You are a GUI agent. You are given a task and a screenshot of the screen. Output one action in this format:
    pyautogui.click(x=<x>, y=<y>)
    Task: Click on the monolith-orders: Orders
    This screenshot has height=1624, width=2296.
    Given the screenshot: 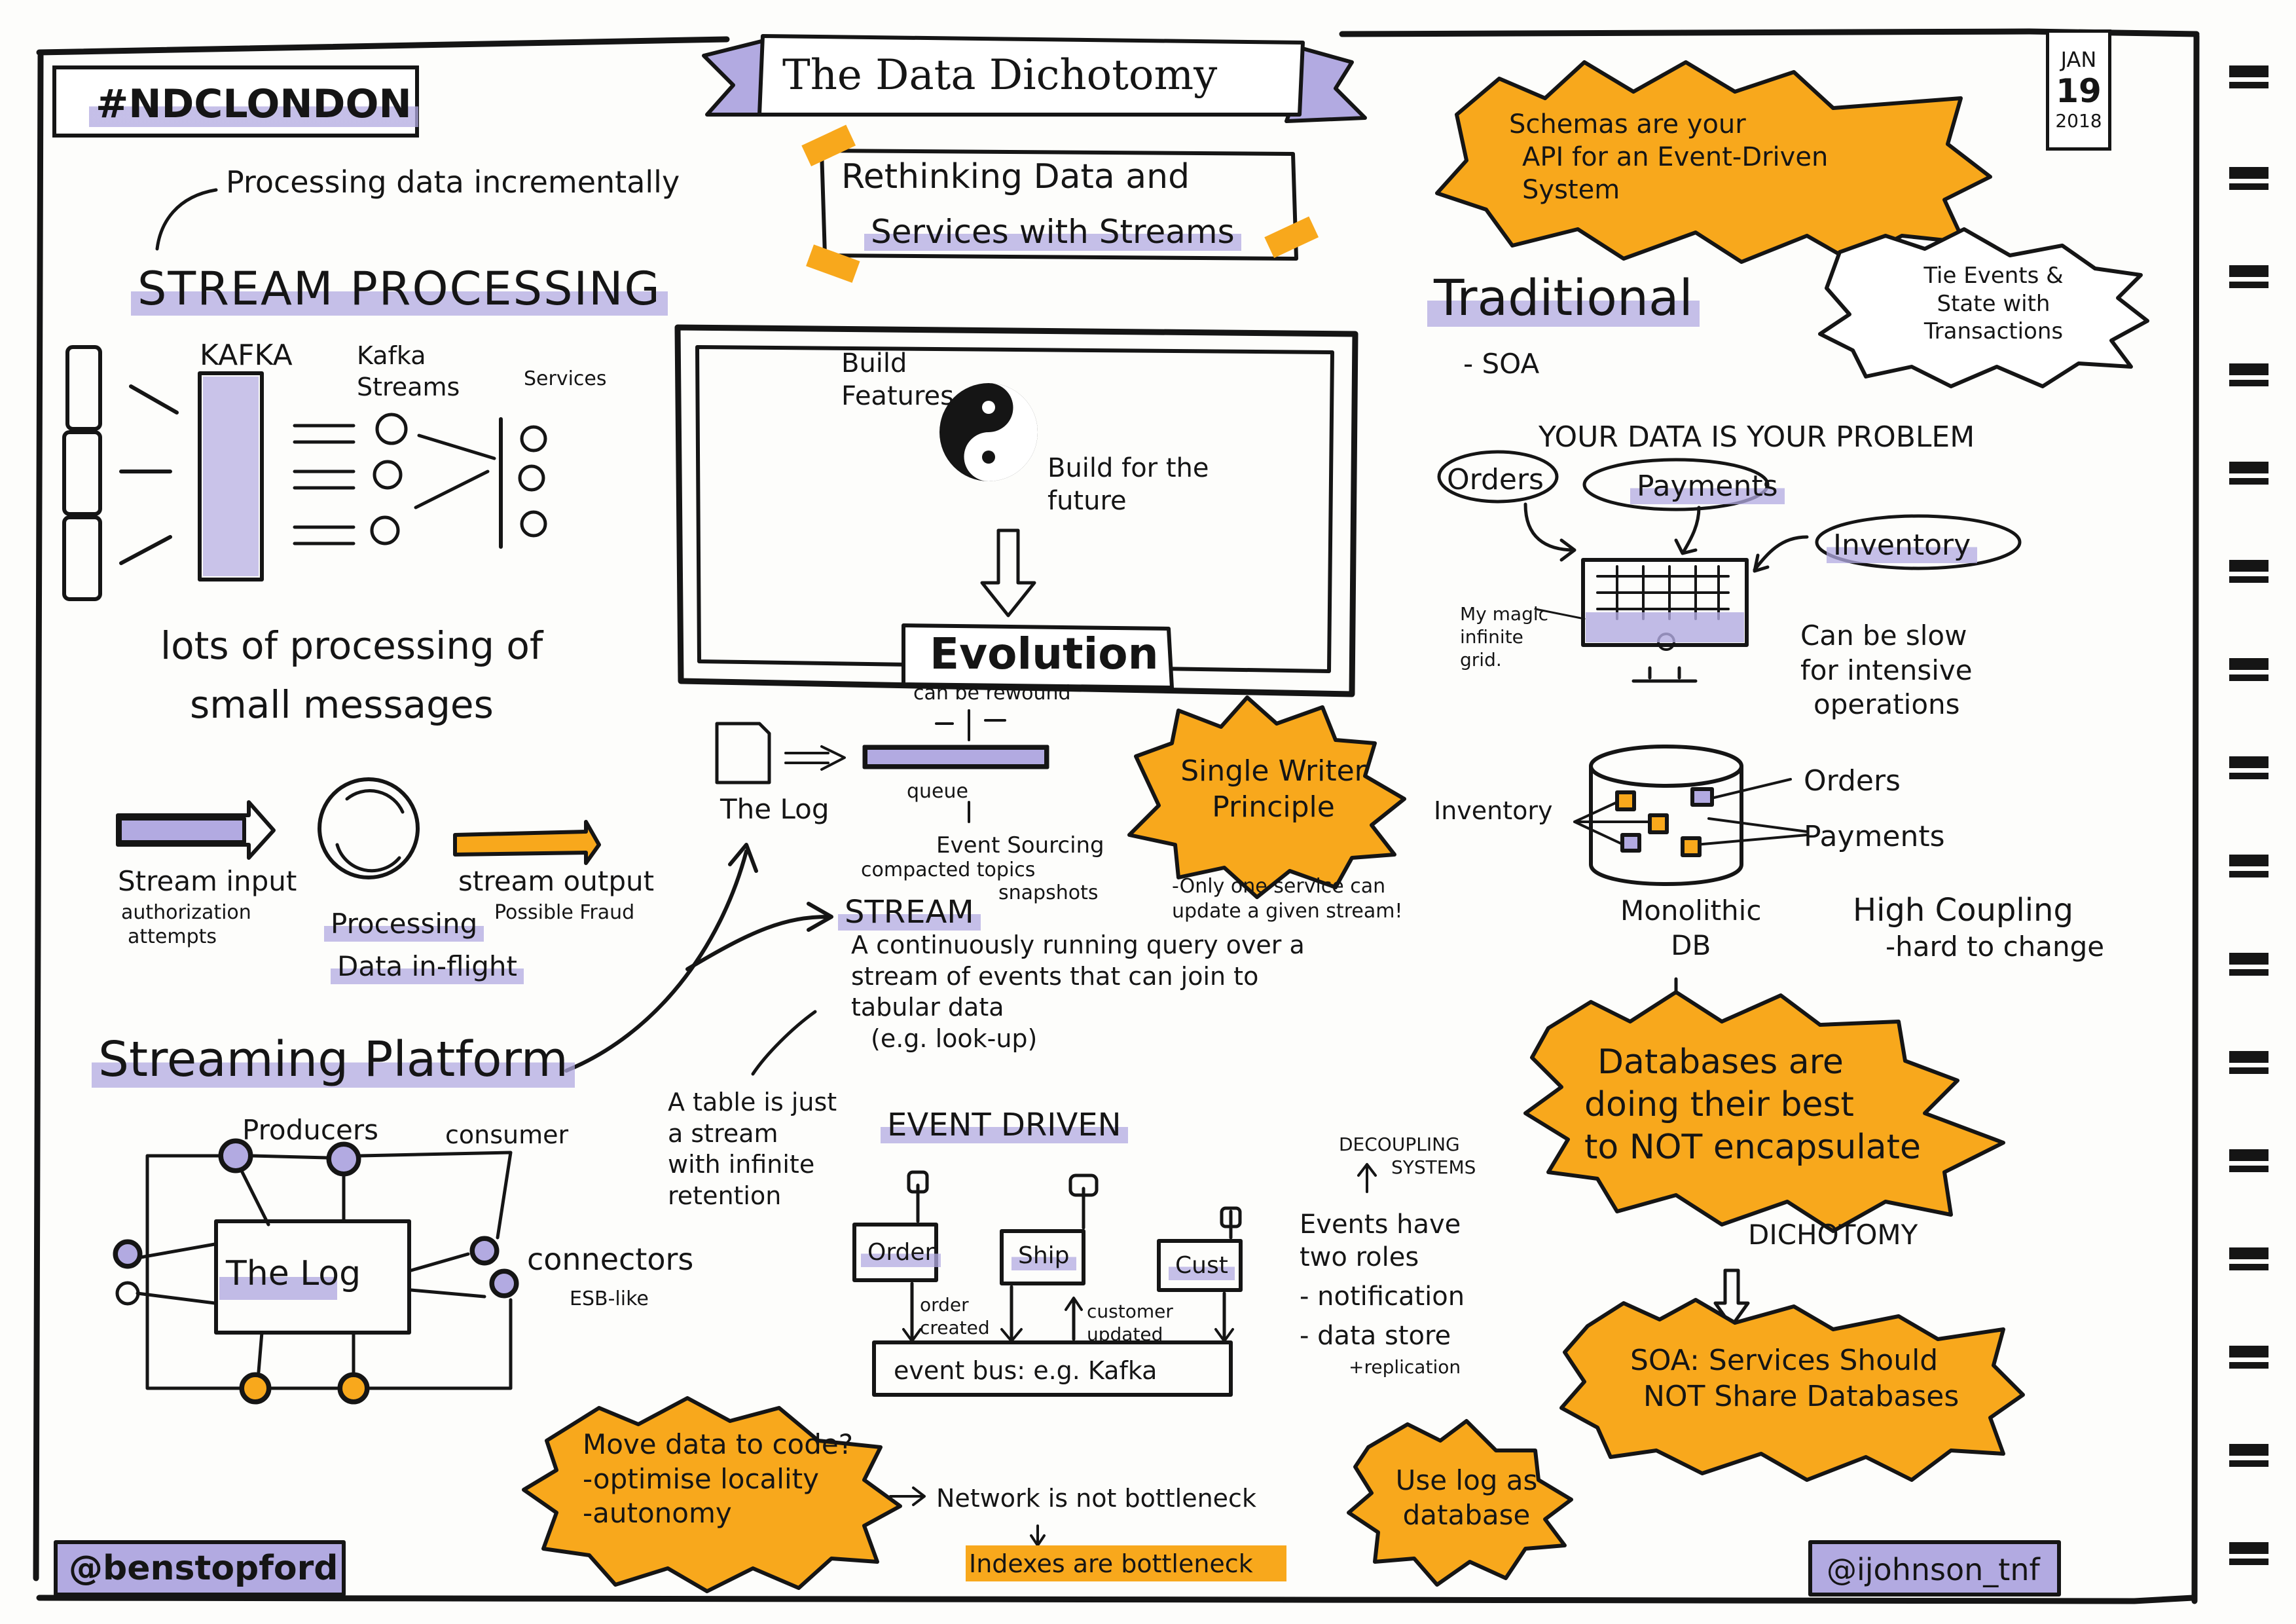 What is the action you would take?
    pyautogui.click(x=1852, y=781)
    